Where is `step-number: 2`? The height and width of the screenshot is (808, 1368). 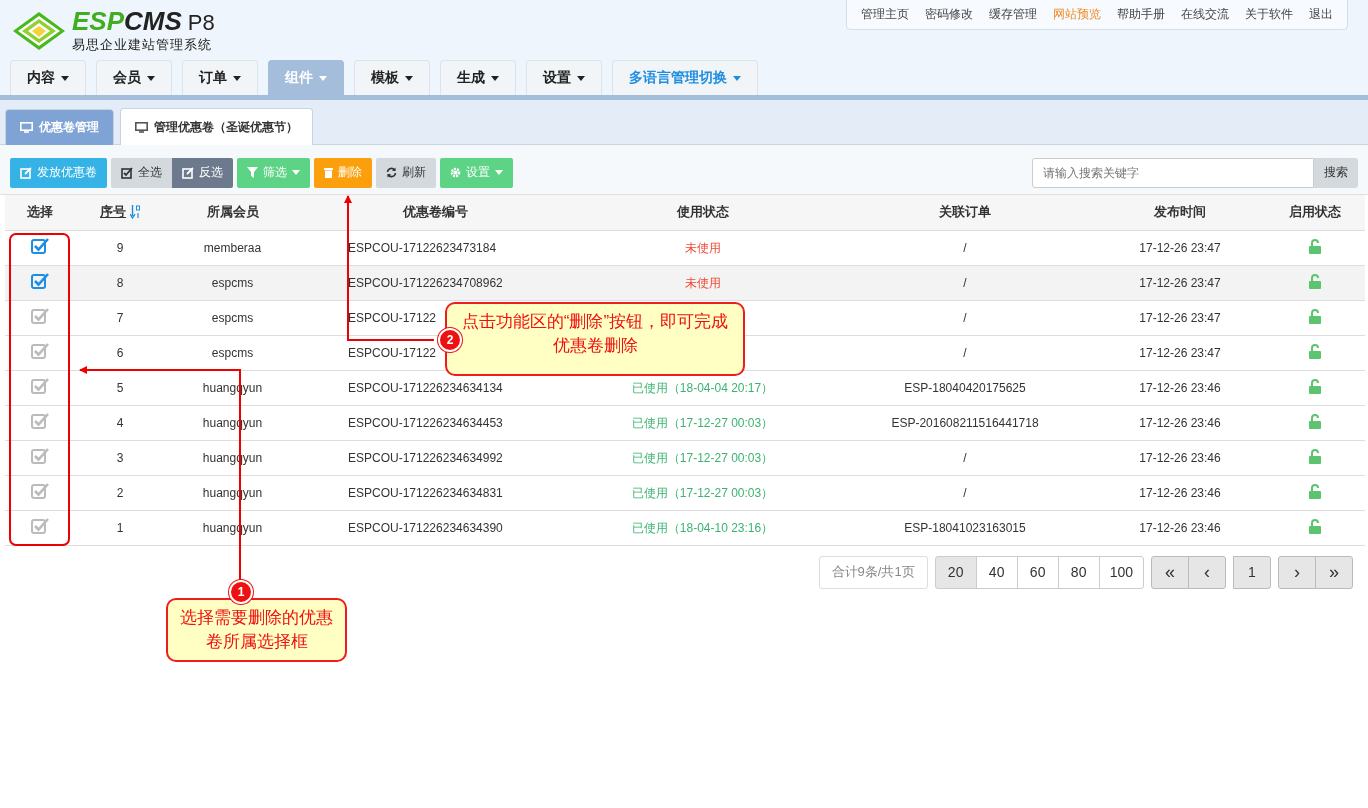 step-number: 2 is located at coordinates (450, 340).